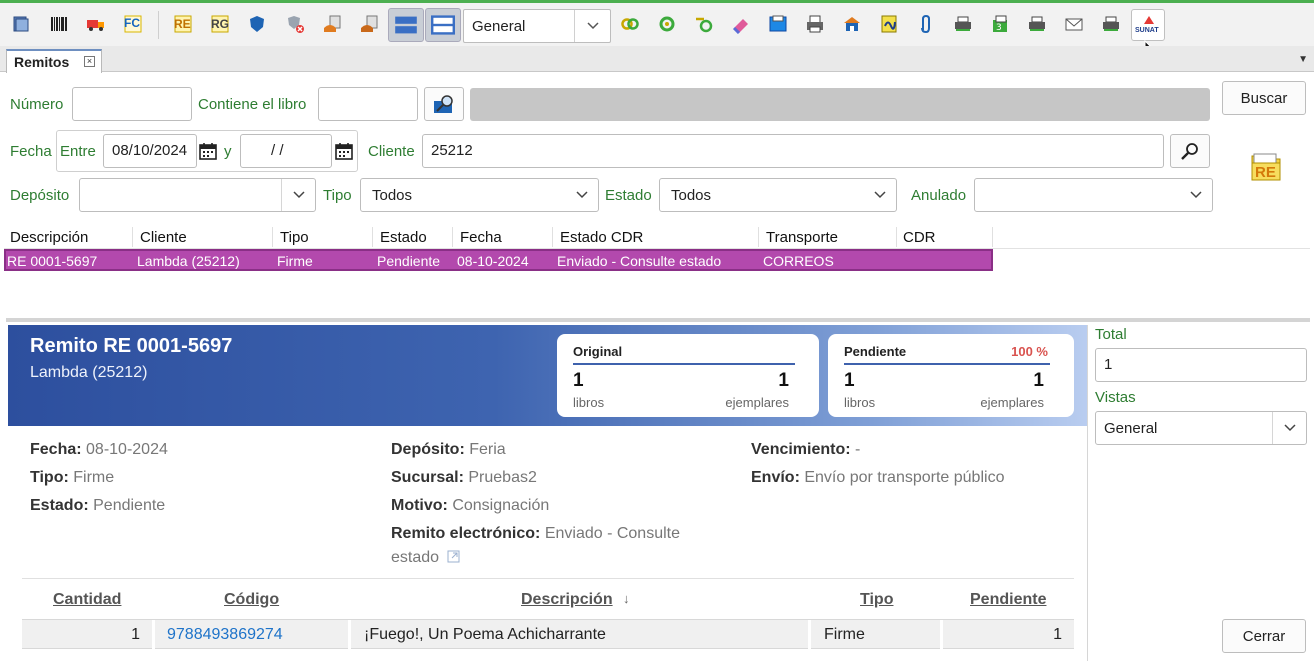 The image size is (1314, 661). Describe the element at coordinates (889, 24) in the screenshot. I see `note-icon` at that location.